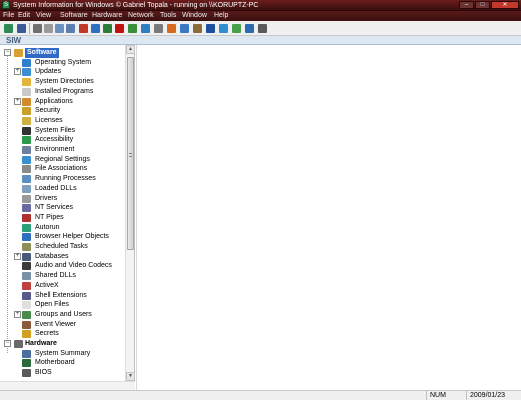  What do you see at coordinates (61, 295) in the screenshot?
I see `tree-item-label: Shell Extensions` at bounding box center [61, 295].